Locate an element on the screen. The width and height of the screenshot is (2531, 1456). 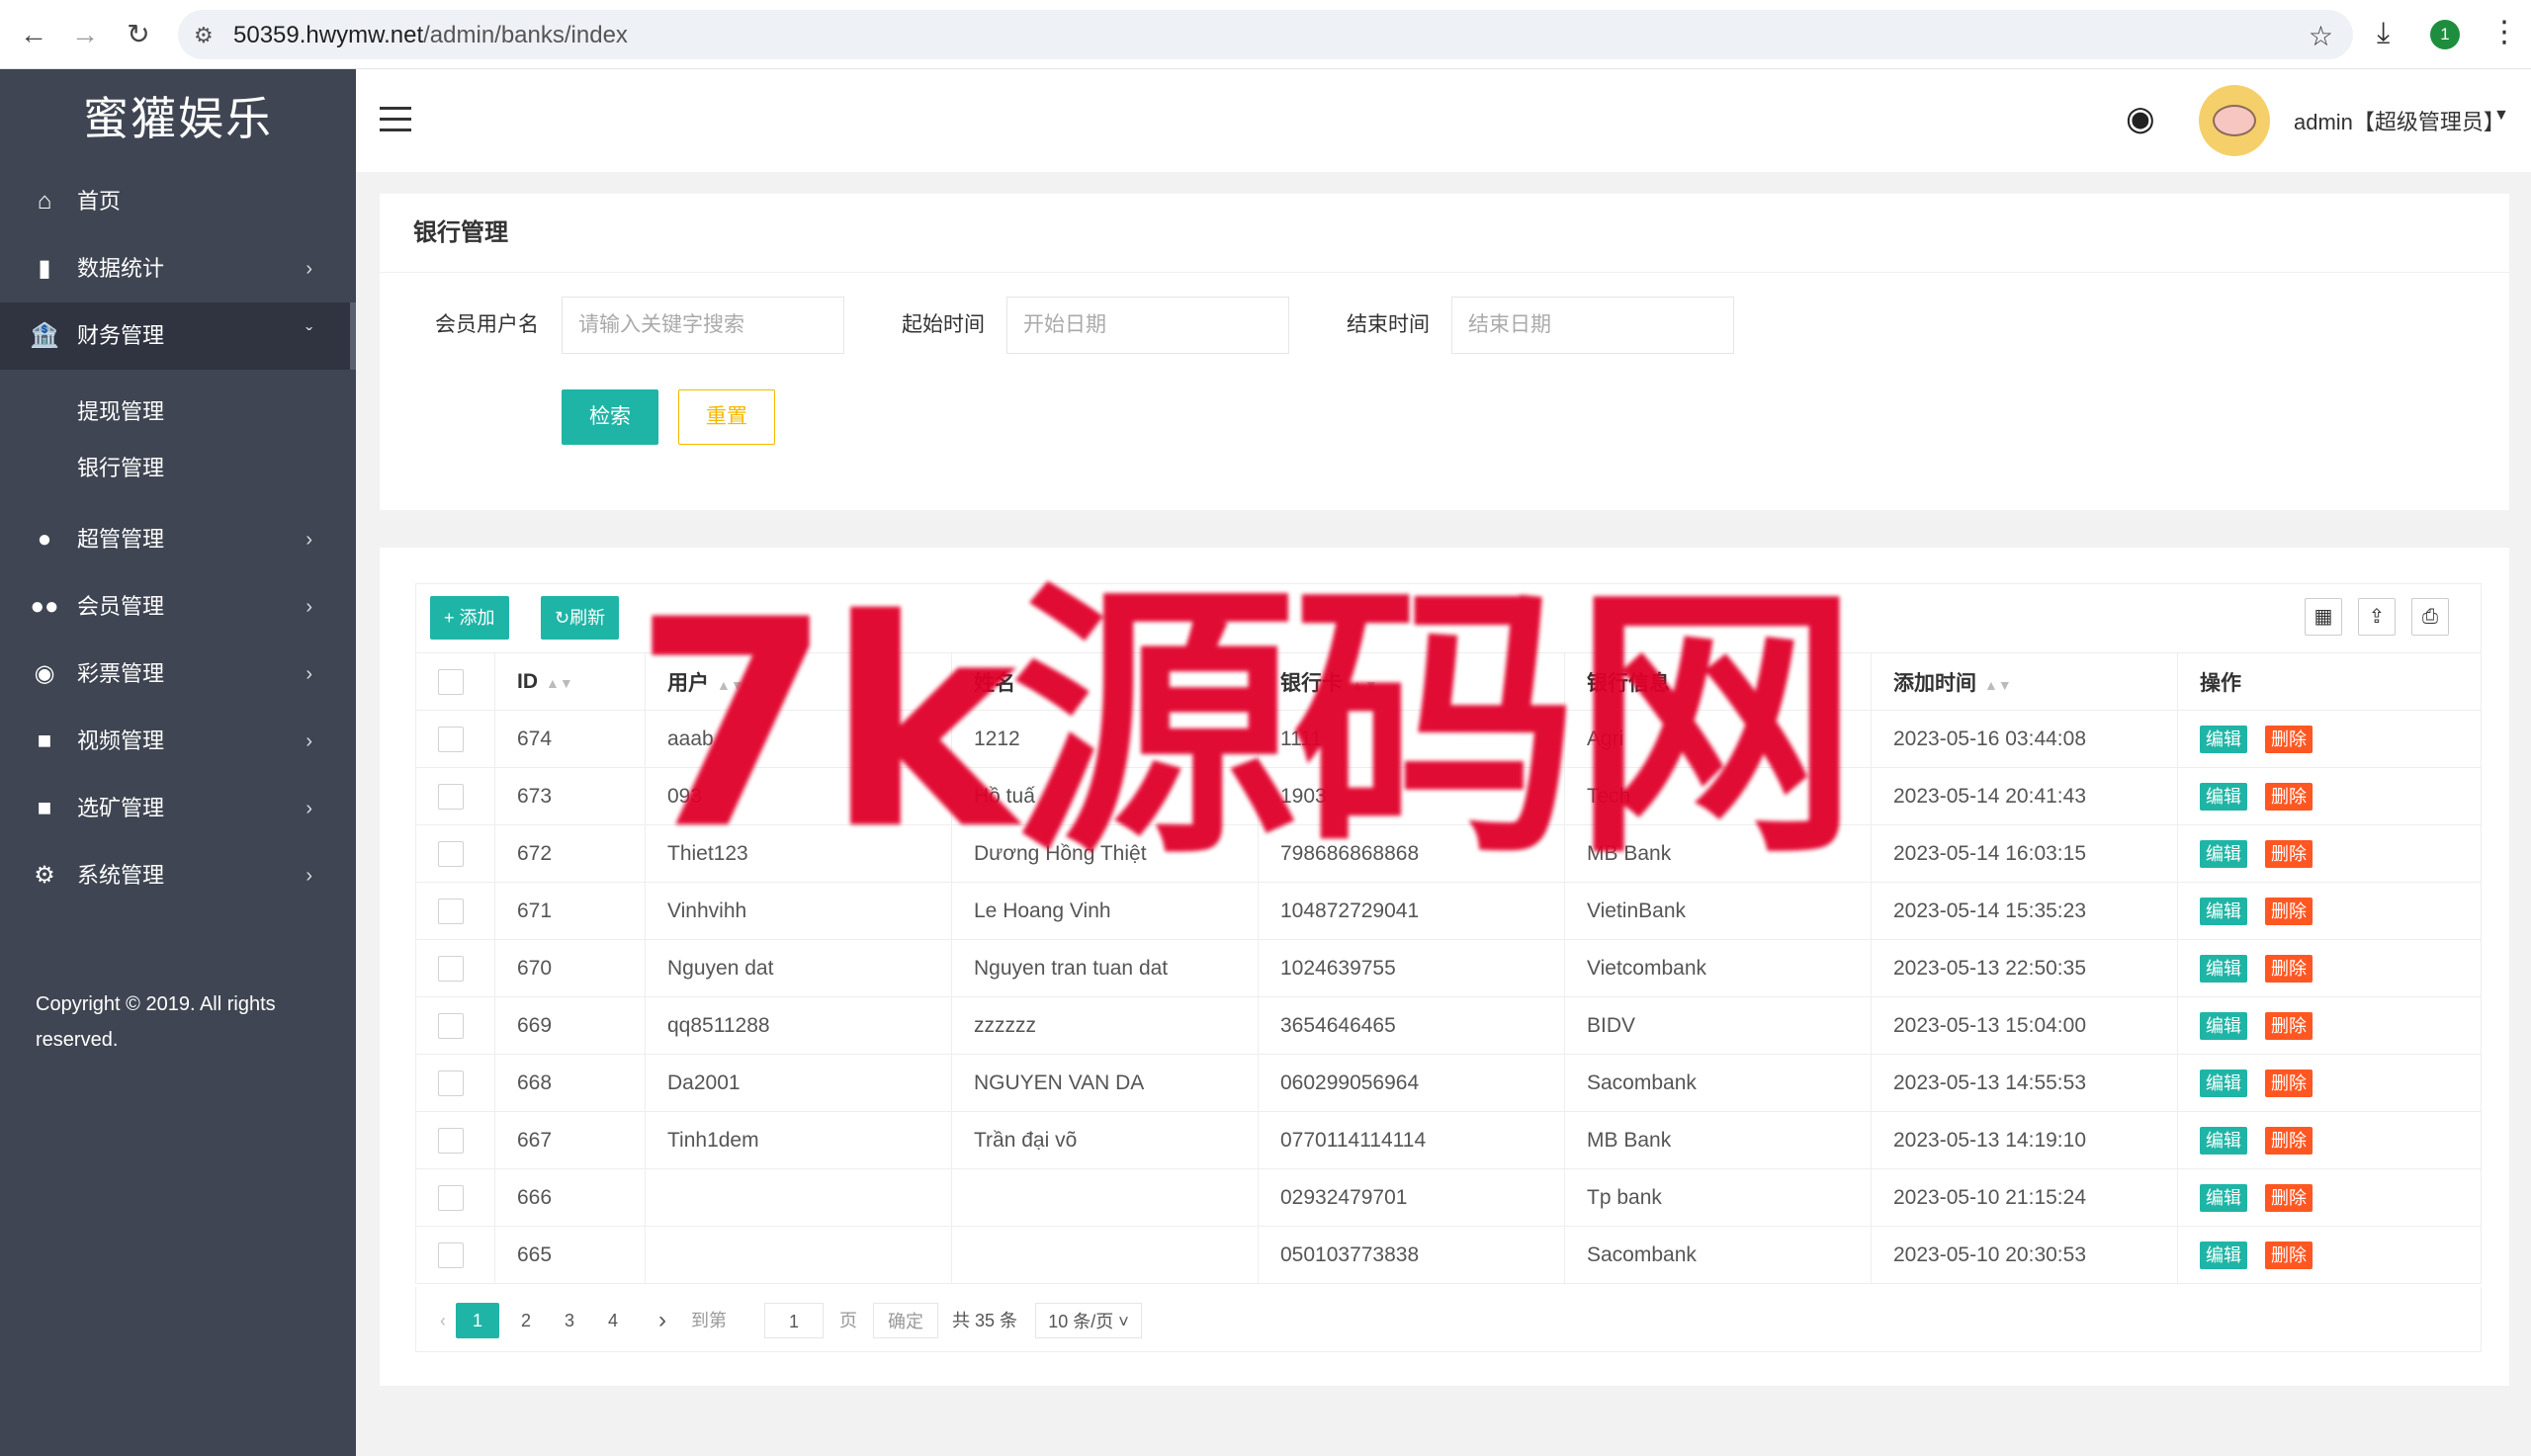
page-2: 2 is located at coordinates (526, 1320).